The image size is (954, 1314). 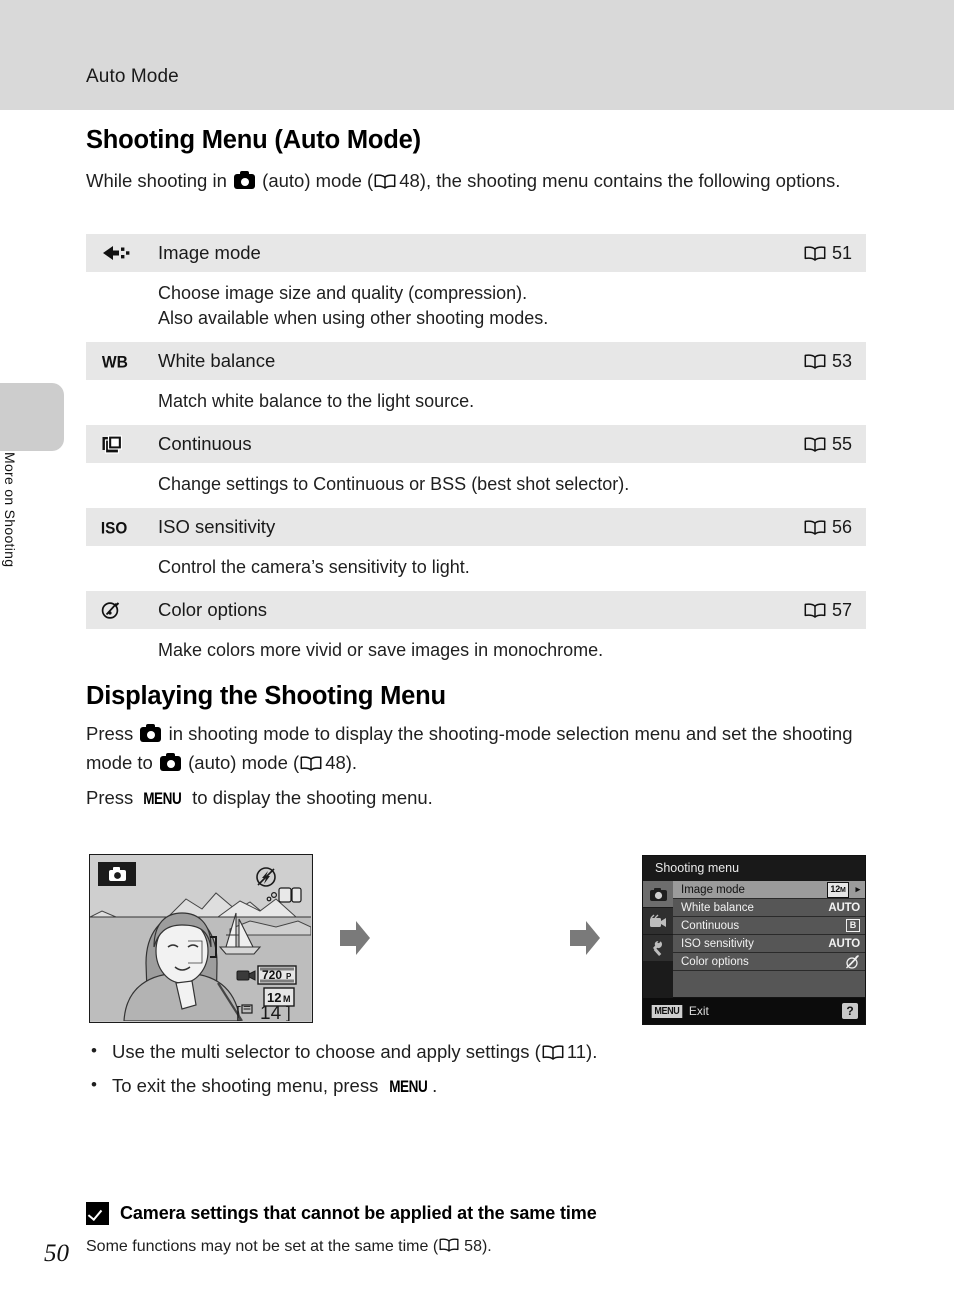 What do you see at coordinates (710, 925) in the screenshot?
I see `menu-row-label: Continuous` at bounding box center [710, 925].